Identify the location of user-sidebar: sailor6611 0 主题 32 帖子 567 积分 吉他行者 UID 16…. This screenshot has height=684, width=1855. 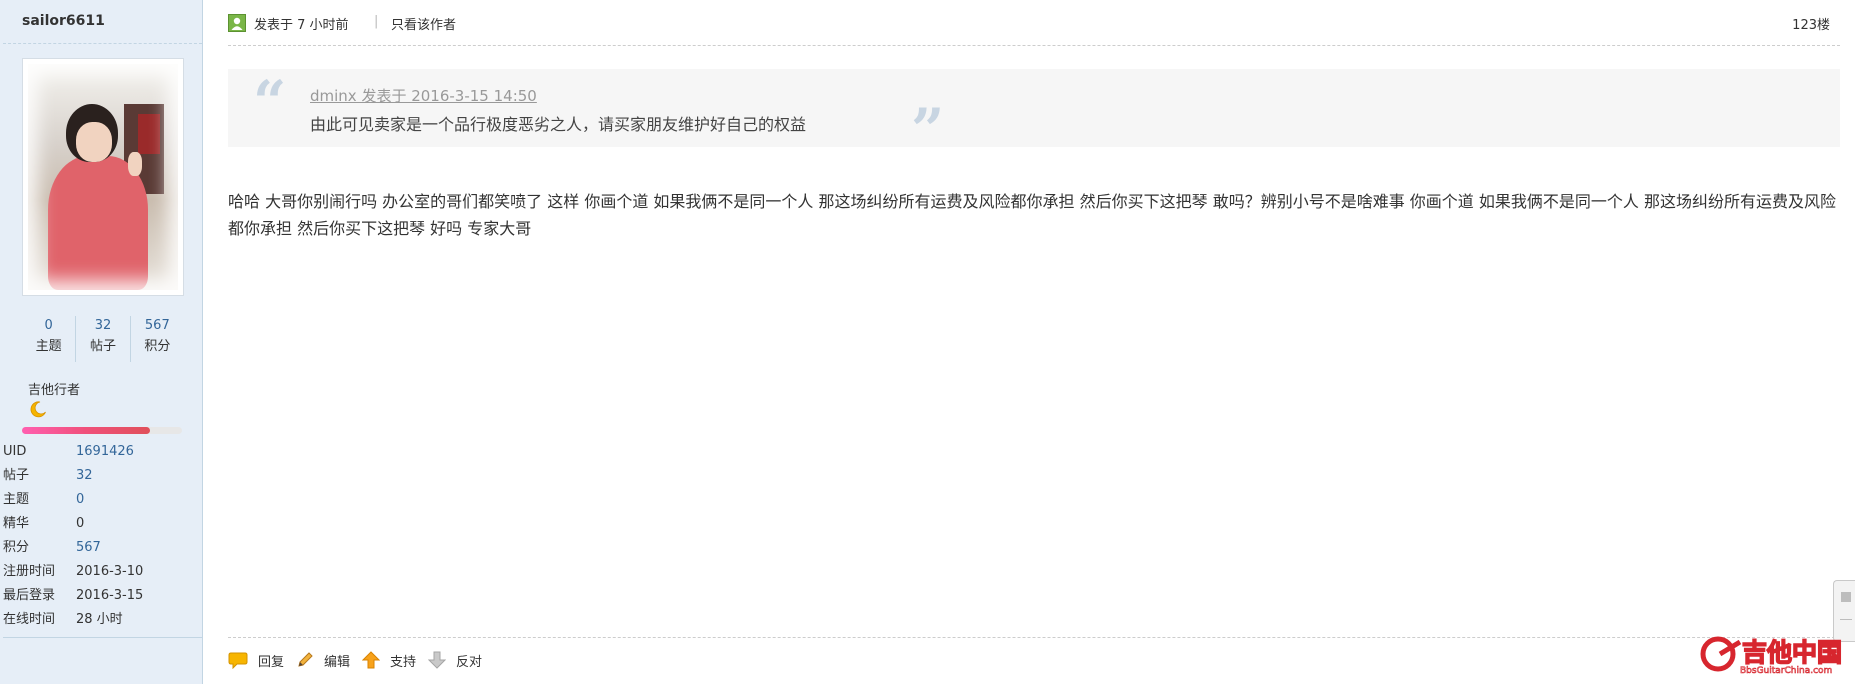
(101, 342).